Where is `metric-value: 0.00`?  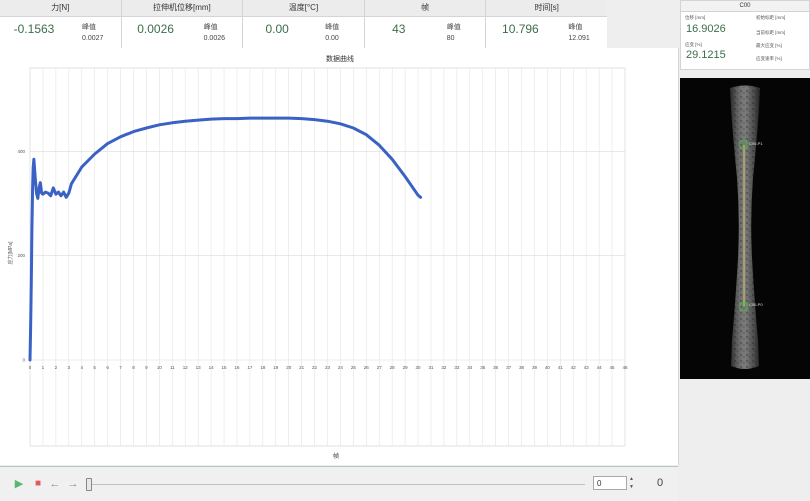 metric-value: 0.00 is located at coordinates (277, 29).